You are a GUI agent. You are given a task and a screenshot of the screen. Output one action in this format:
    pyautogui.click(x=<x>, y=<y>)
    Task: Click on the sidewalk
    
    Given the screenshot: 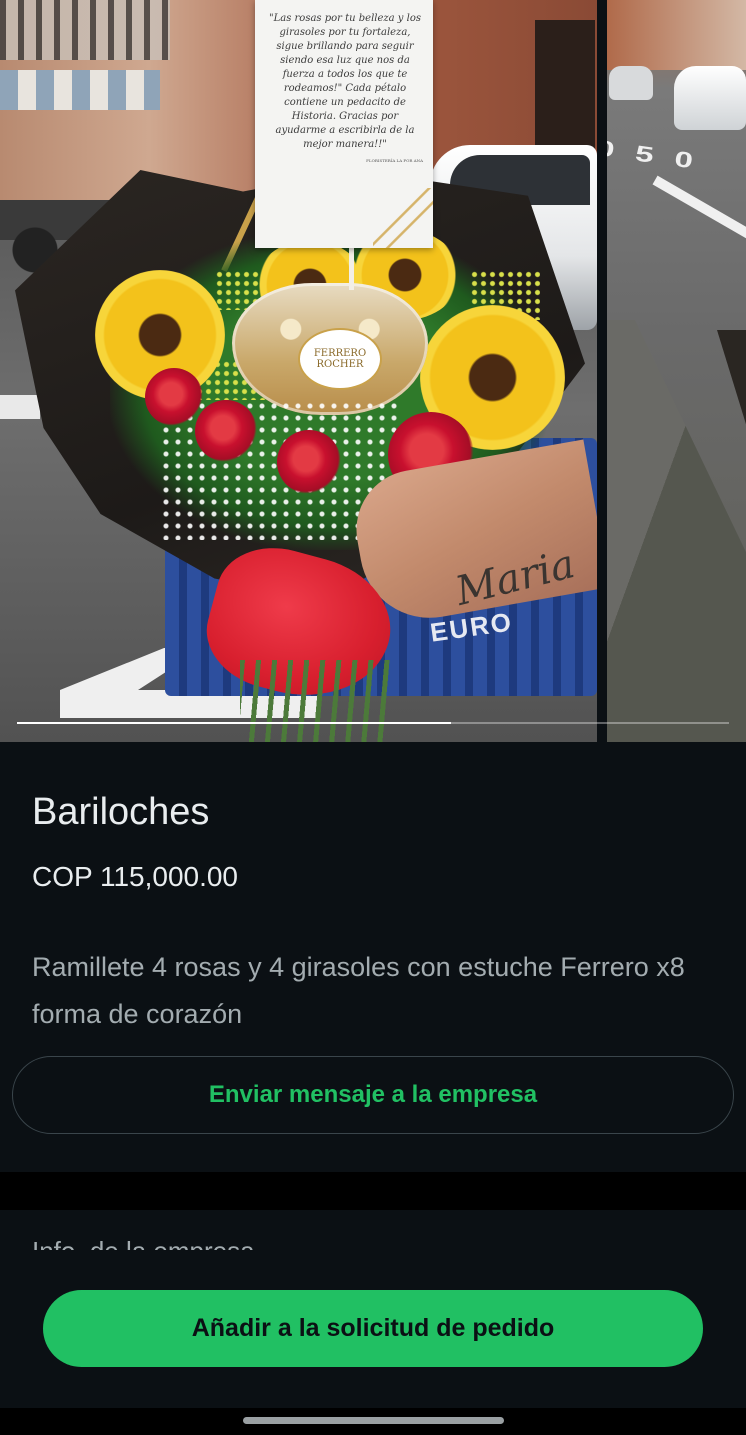 What is the action you would take?
    pyautogui.click(x=676, y=531)
    